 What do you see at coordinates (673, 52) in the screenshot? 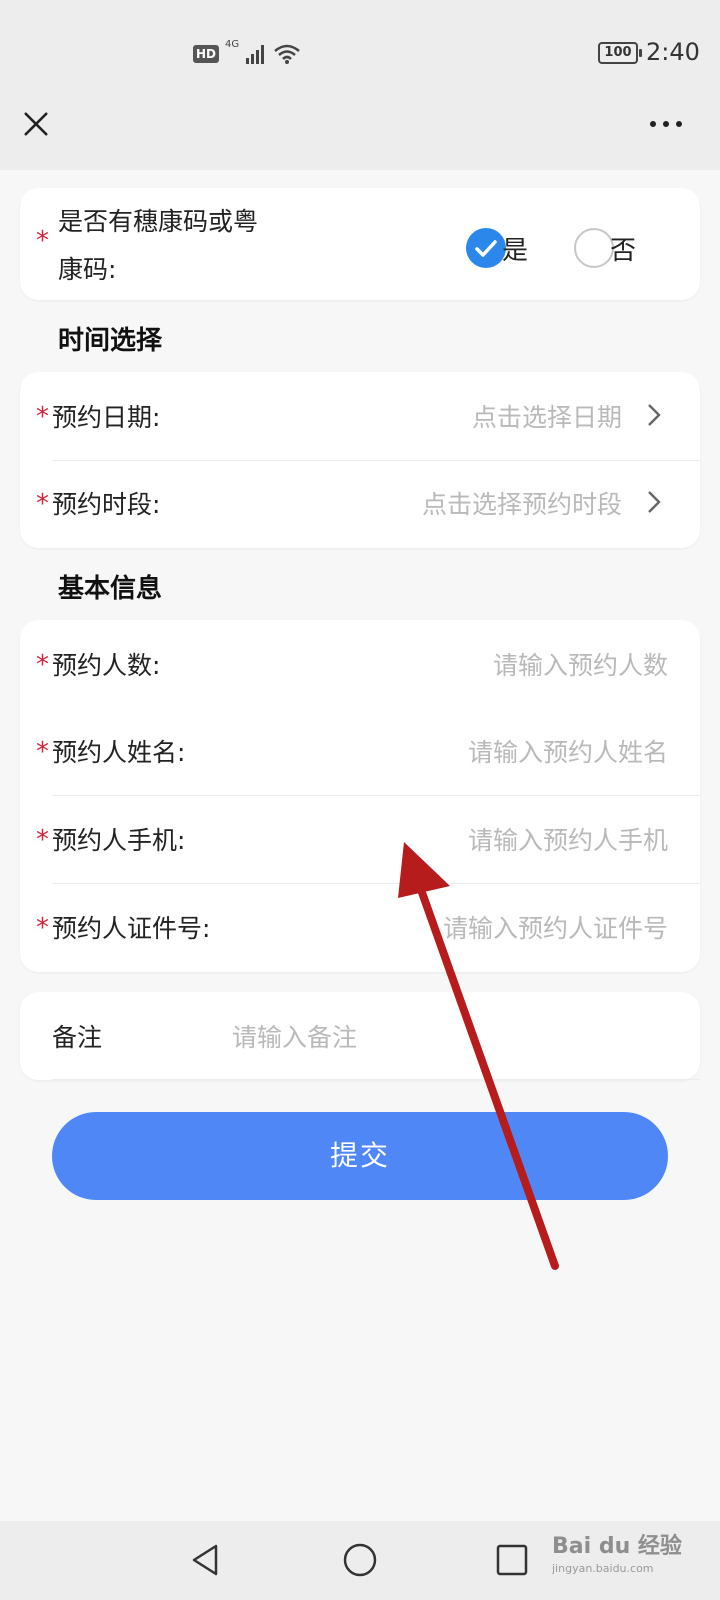
I see `status-time: 2:40` at bounding box center [673, 52].